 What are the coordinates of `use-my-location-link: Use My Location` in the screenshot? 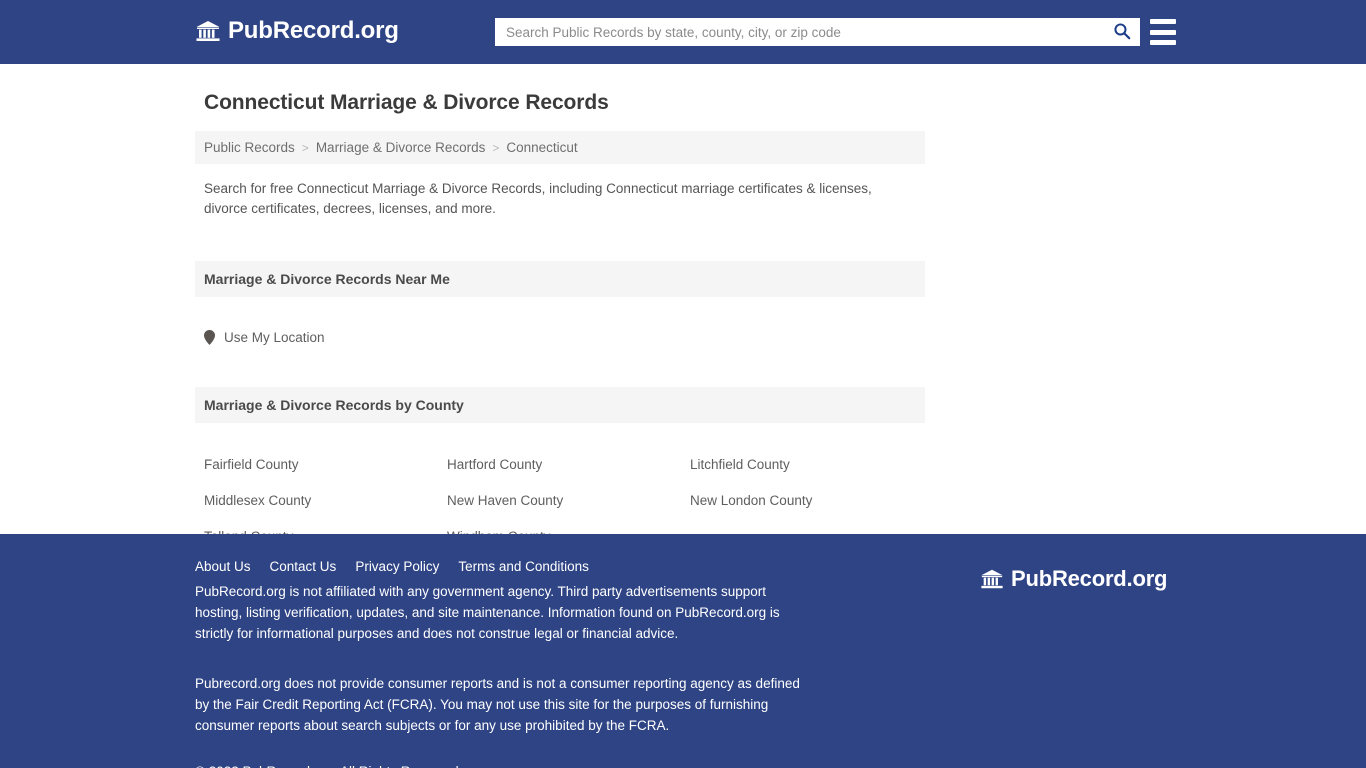 It's located at (560, 337).